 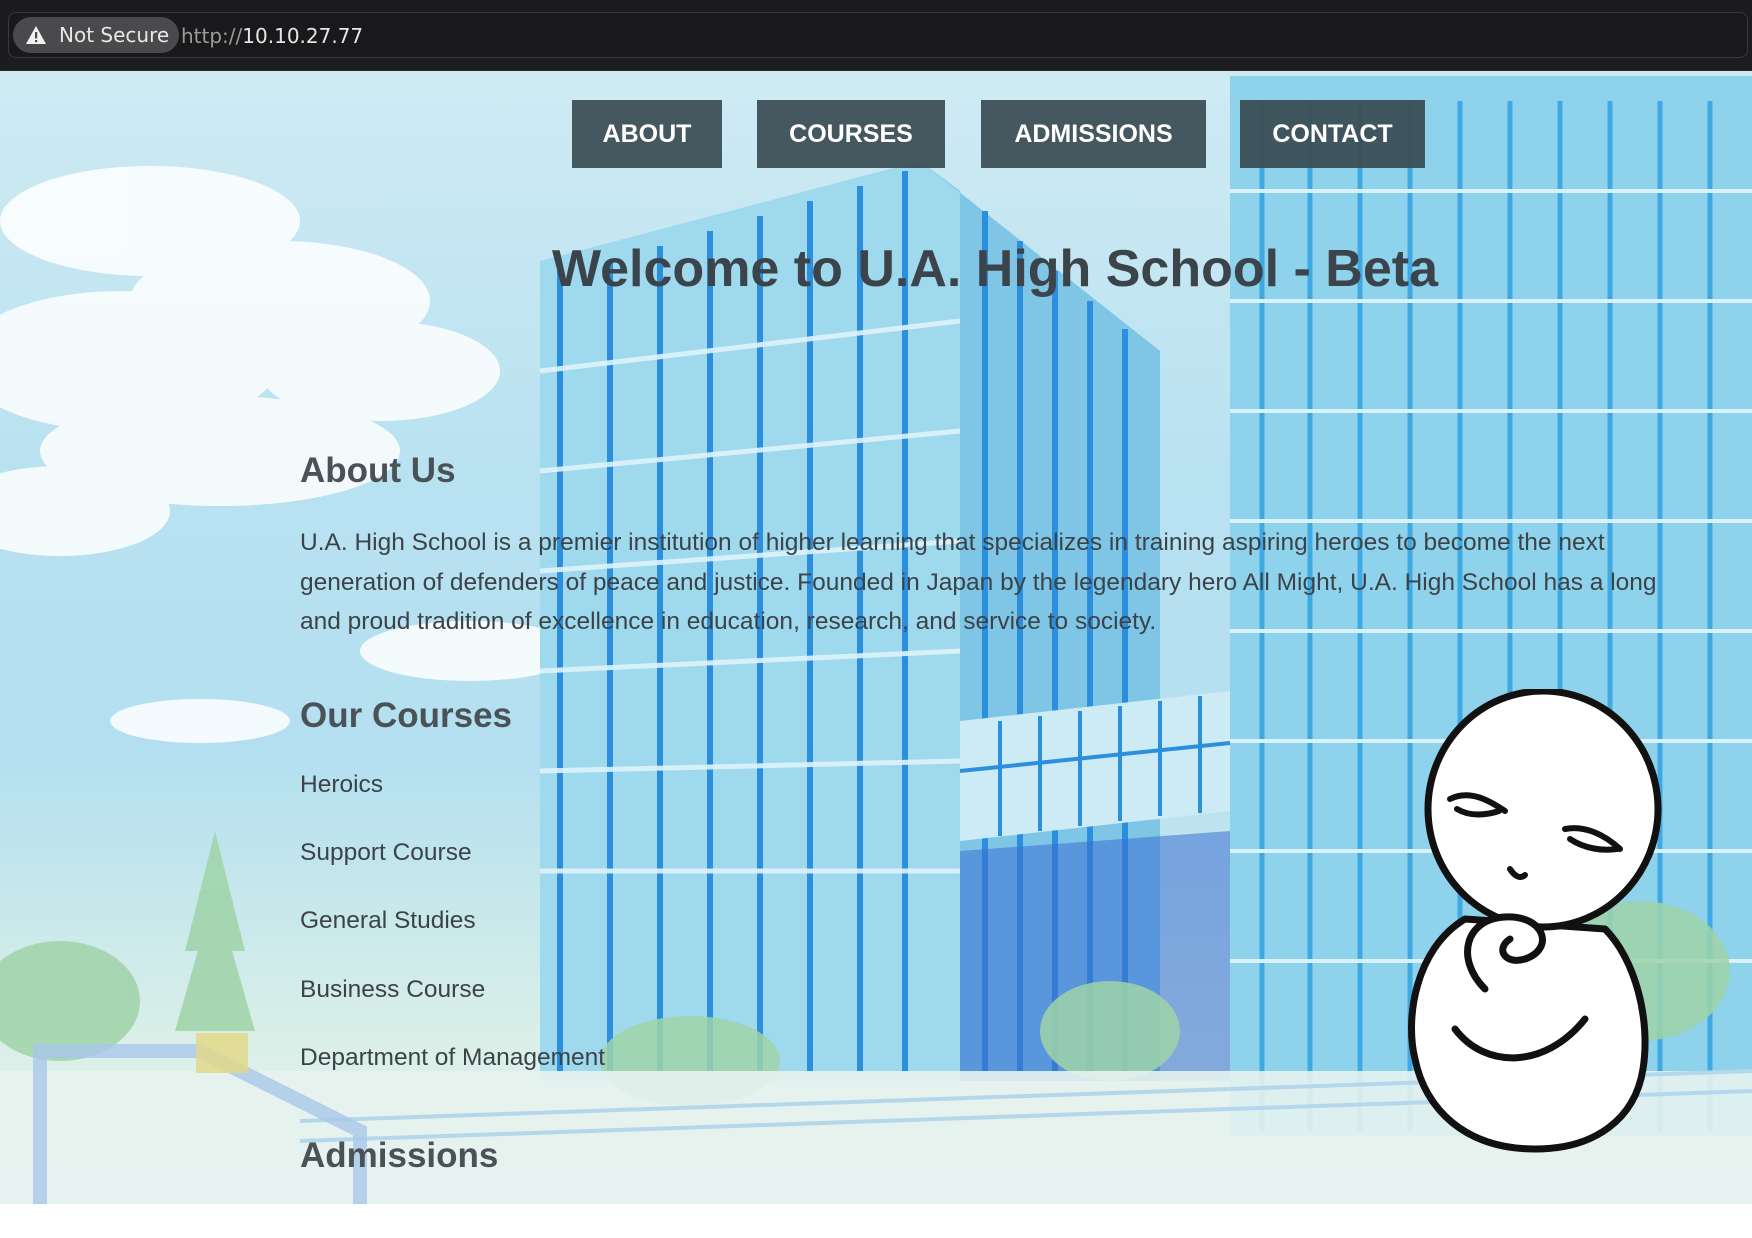 I want to click on url-scheme: http://, so click(x=212, y=36).